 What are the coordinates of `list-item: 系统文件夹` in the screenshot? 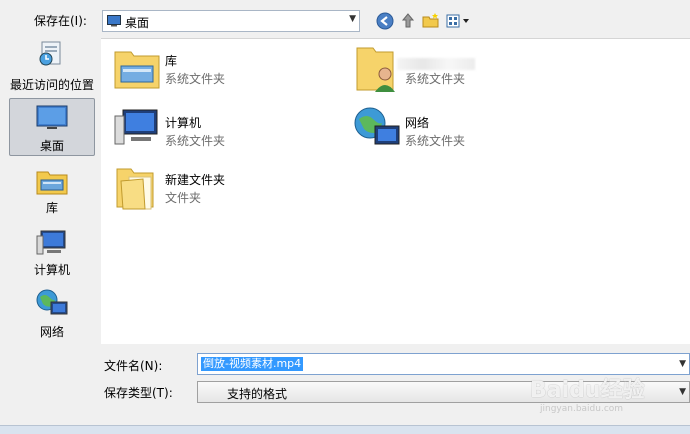 It's located at (462, 69).